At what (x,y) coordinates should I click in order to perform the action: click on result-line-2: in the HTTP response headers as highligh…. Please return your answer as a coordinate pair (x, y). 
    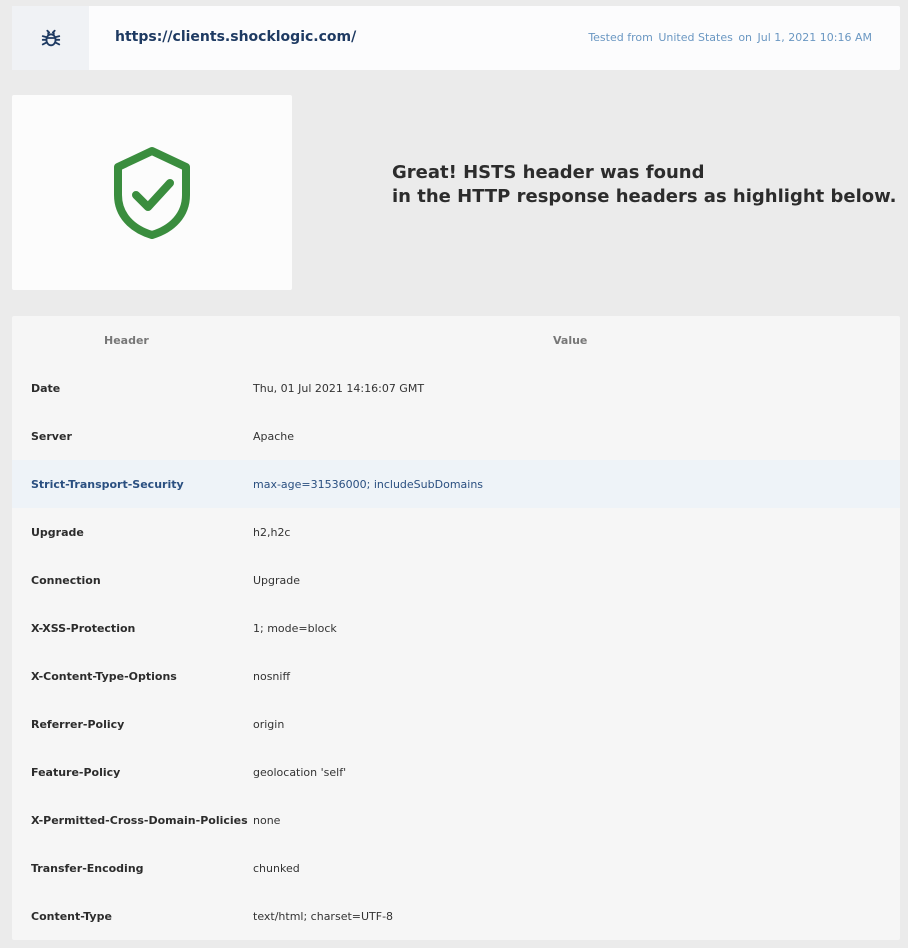
    Looking at the image, I should click on (644, 196).